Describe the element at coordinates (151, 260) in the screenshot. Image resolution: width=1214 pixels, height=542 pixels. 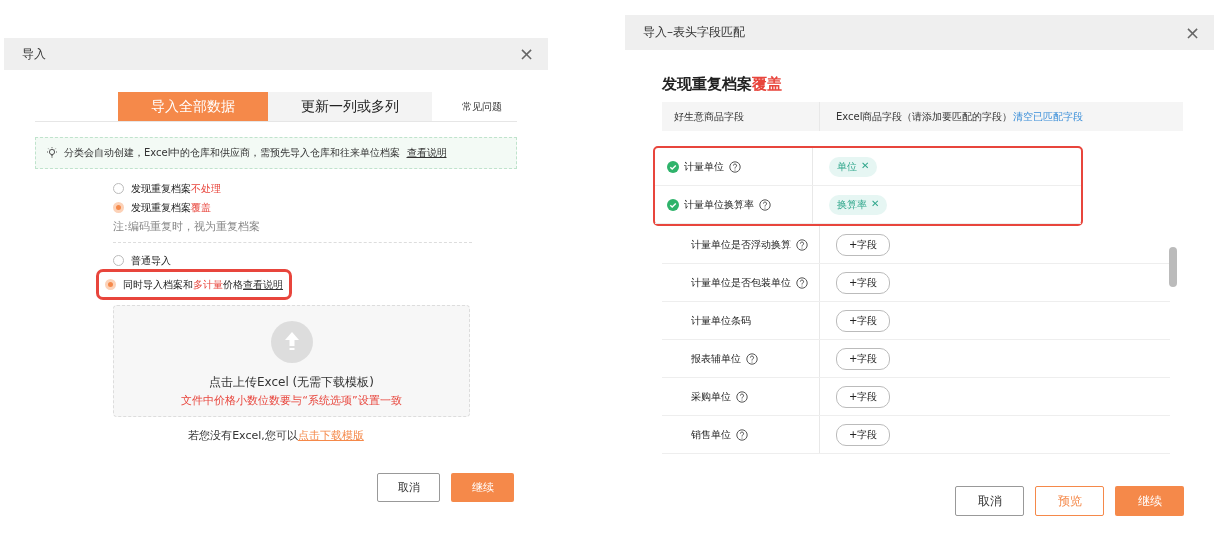
I see `radio-label: 普通导入` at that location.